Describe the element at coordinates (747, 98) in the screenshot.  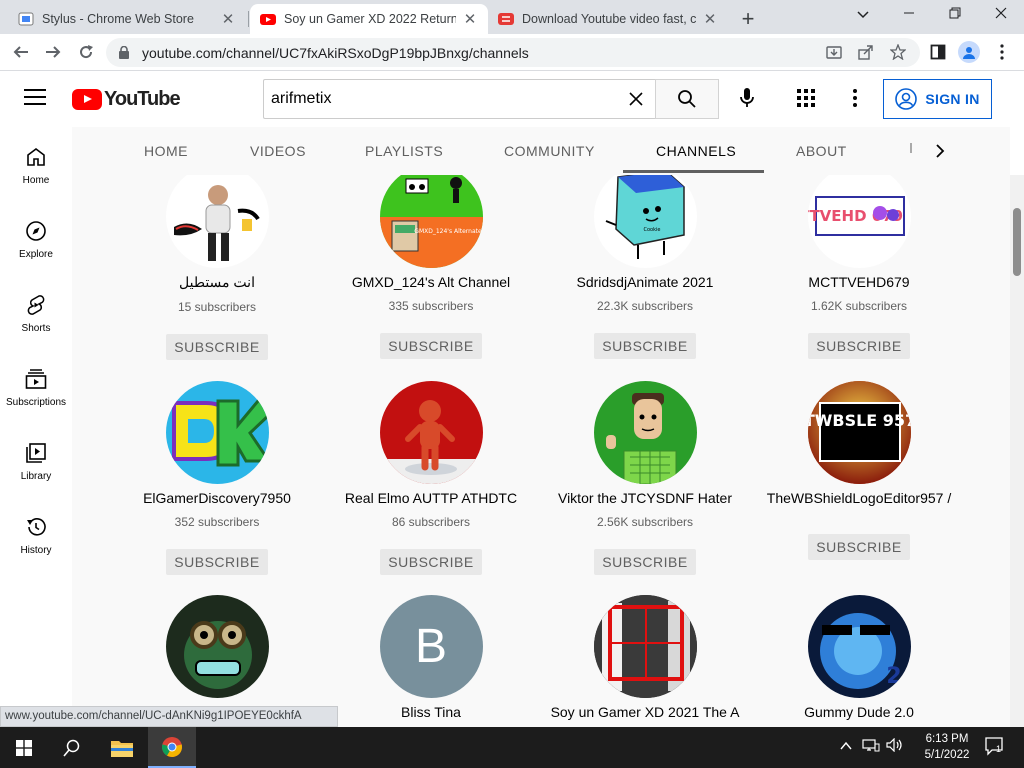
I see `voice-search-mic-icon` at that location.